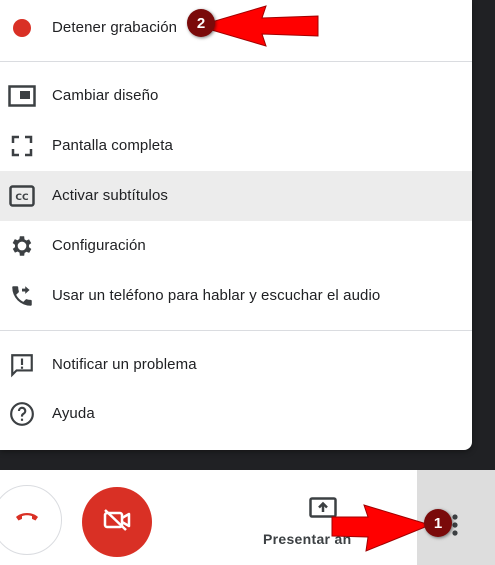  What do you see at coordinates (22, 96) in the screenshot?
I see `layout-icon` at bounding box center [22, 96].